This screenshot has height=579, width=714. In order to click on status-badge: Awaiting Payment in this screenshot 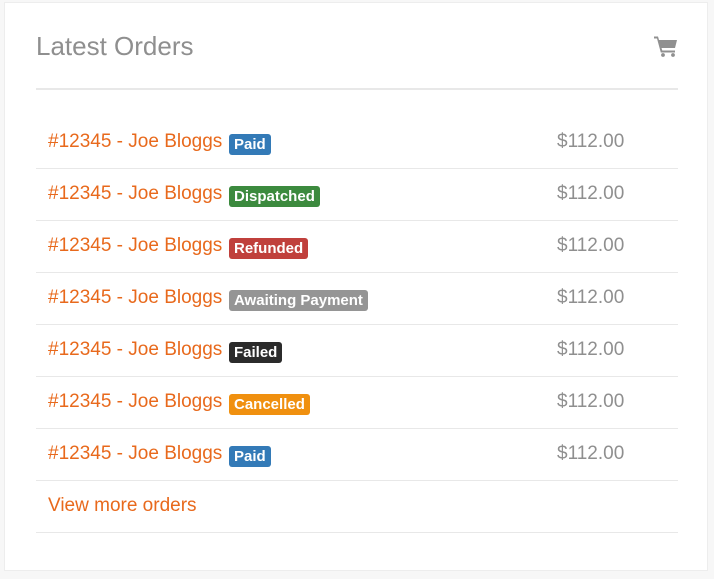, I will do `click(298, 300)`.